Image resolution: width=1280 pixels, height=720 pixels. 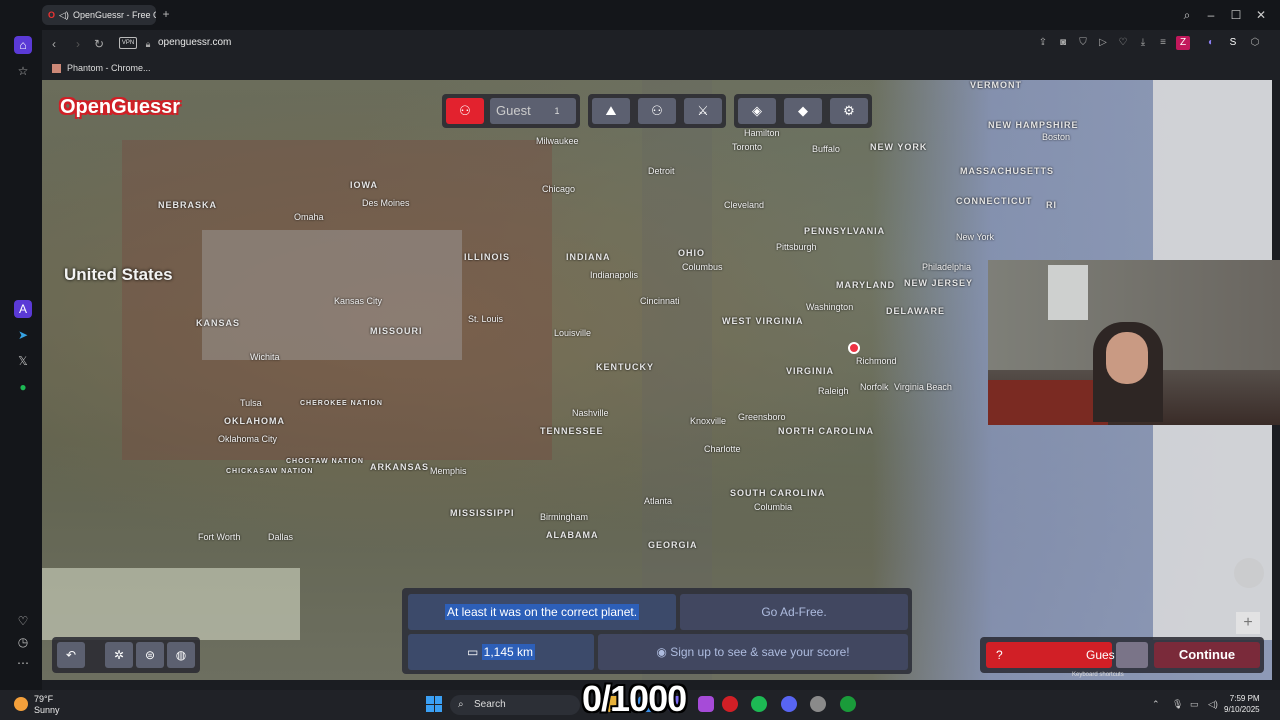 I want to click on lock-icon: 🔒︎, so click(x=148, y=44).